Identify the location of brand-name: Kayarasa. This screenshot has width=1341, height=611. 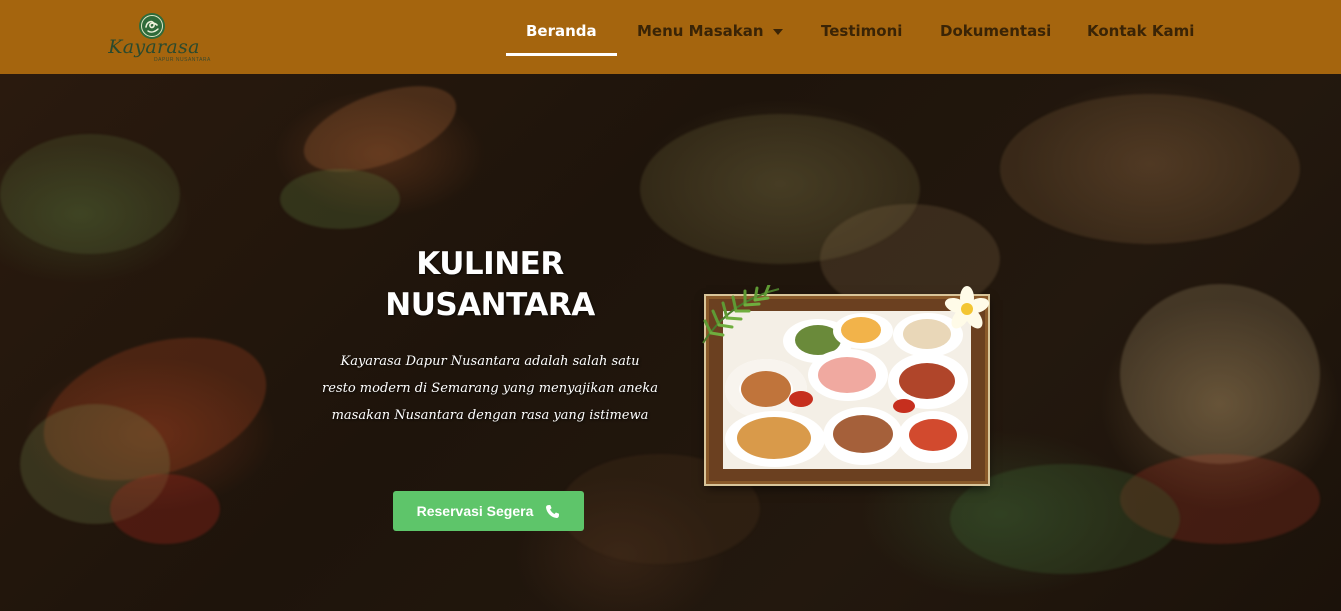
(154, 47).